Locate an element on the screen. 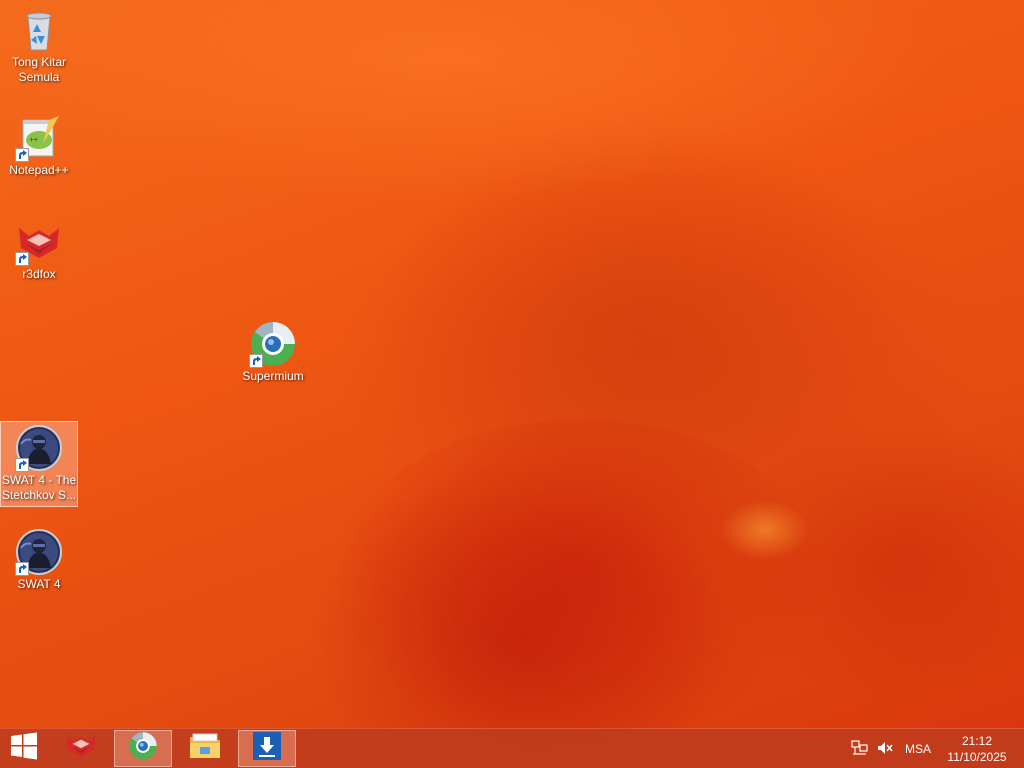 Image resolution: width=1024 pixels, height=768 pixels. windows-logo-icon is located at coordinates (24, 748).